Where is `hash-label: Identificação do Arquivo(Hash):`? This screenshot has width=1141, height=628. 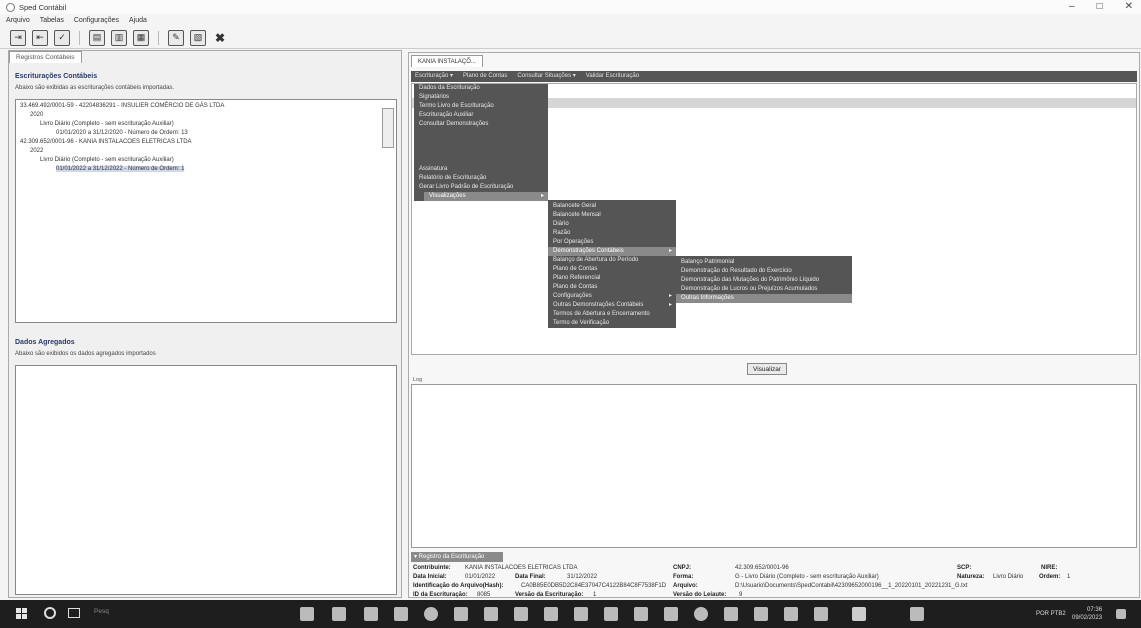 hash-label: Identificação do Arquivo(Hash): is located at coordinates (458, 586).